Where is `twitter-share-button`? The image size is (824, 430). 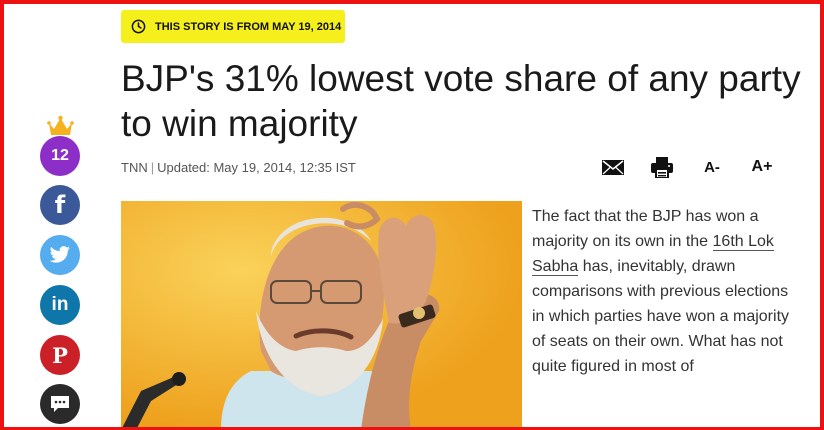
twitter-share-button is located at coordinates (60, 255).